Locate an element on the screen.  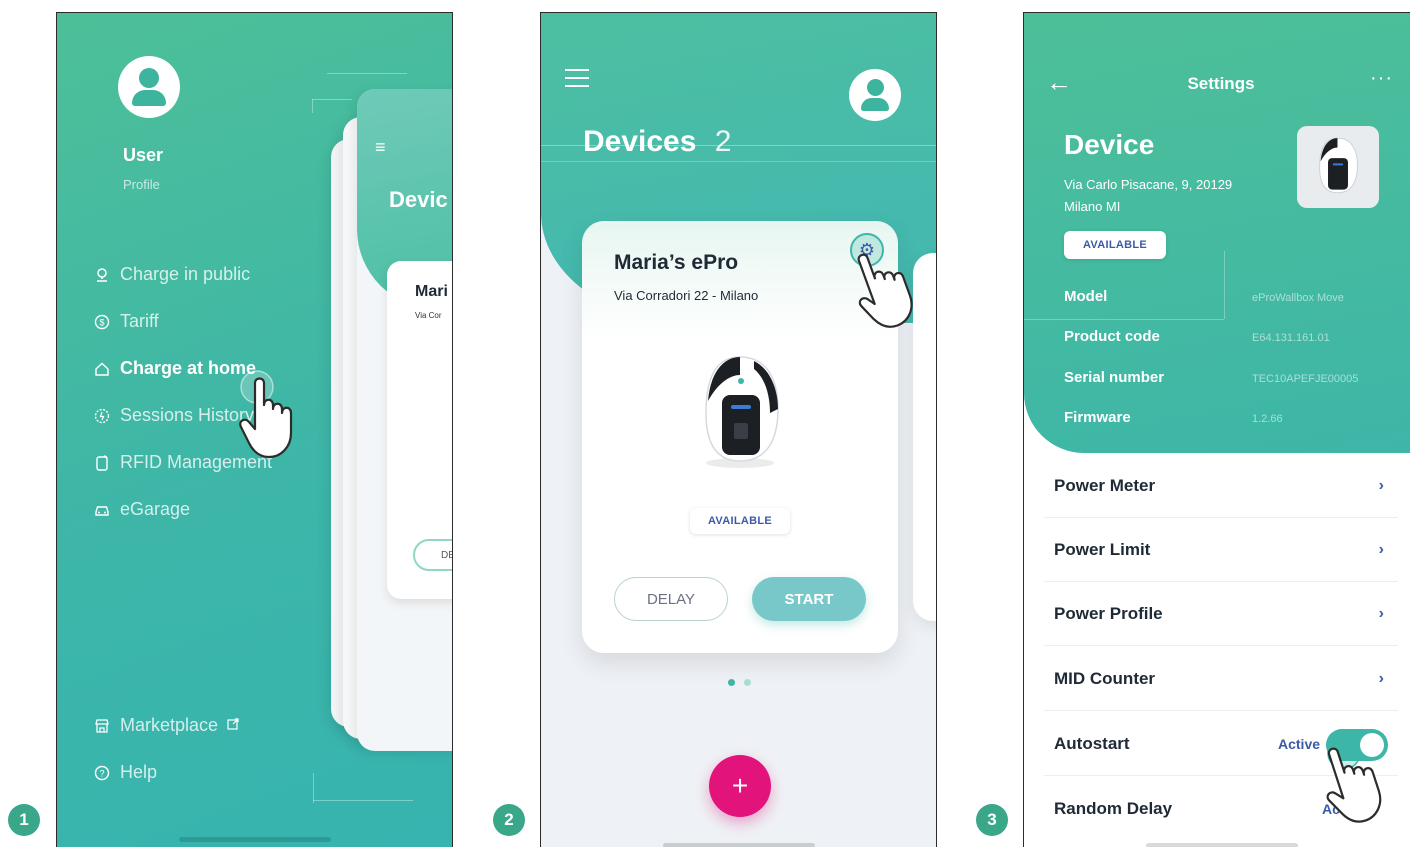
add-device-button: + is located at coordinates (740, 786).